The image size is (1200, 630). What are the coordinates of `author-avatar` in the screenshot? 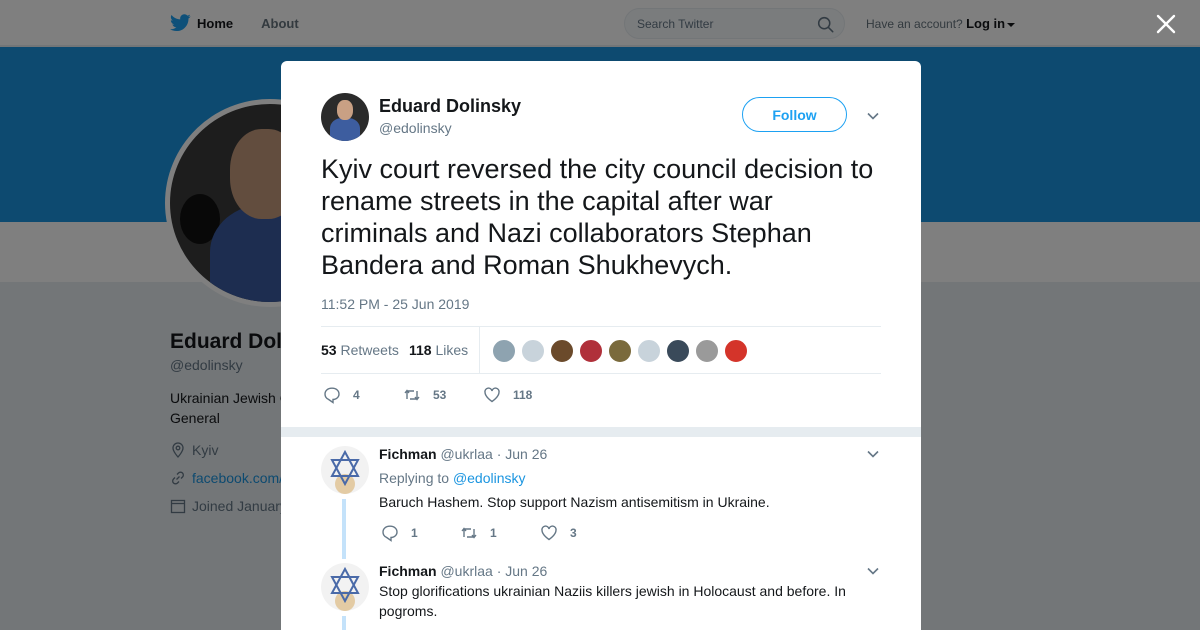 It's located at (345, 117).